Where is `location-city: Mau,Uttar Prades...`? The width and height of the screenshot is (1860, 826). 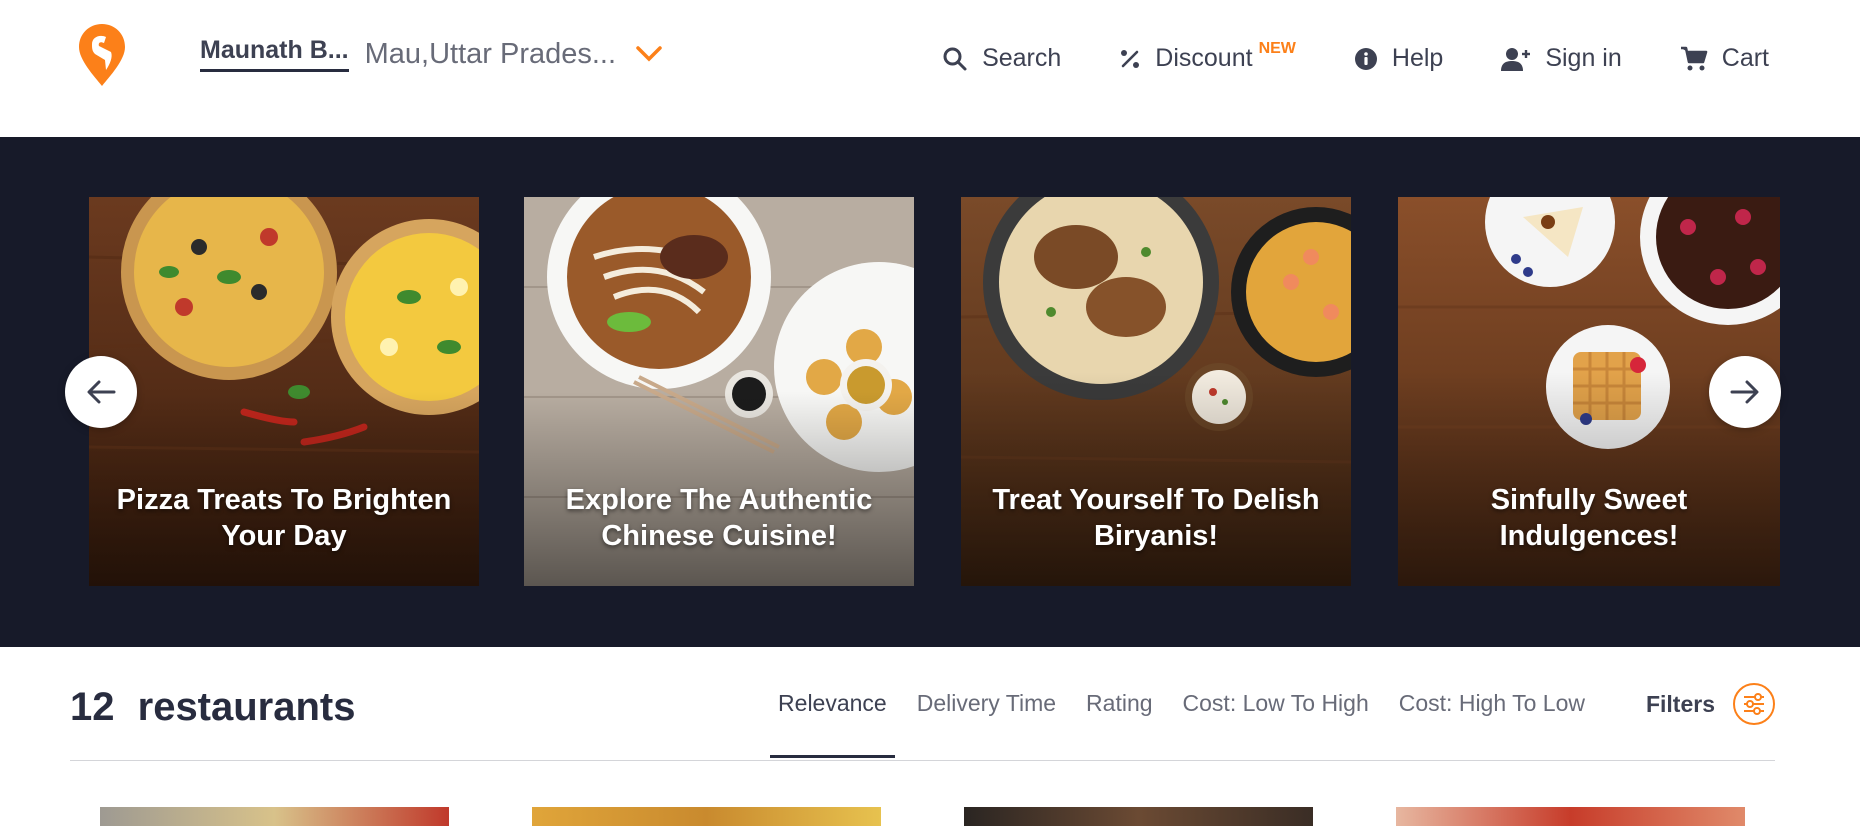 location-city: Mau,Uttar Prades... is located at coordinates (490, 54).